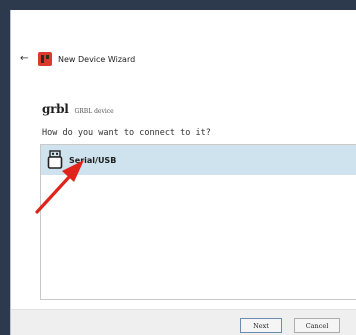  Describe the element at coordinates (97, 59) in the screenshot. I see `window-title: New Device Wizard` at that location.